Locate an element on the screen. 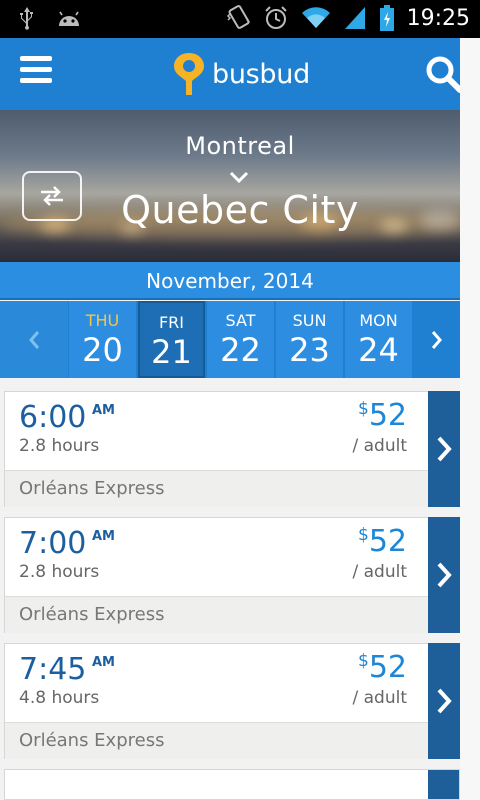 This screenshot has width=480, height=800. search-icon is located at coordinates (444, 74).